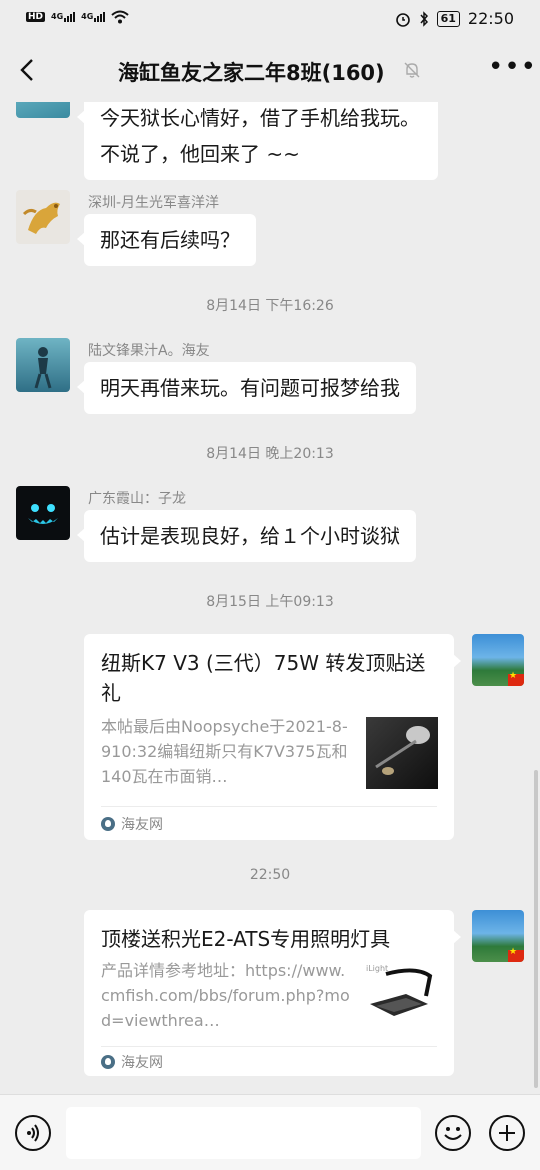 The height and width of the screenshot is (1170, 540). I want to click on status-bar: HD 4G 4G 61 22:50, so click(270, 19).